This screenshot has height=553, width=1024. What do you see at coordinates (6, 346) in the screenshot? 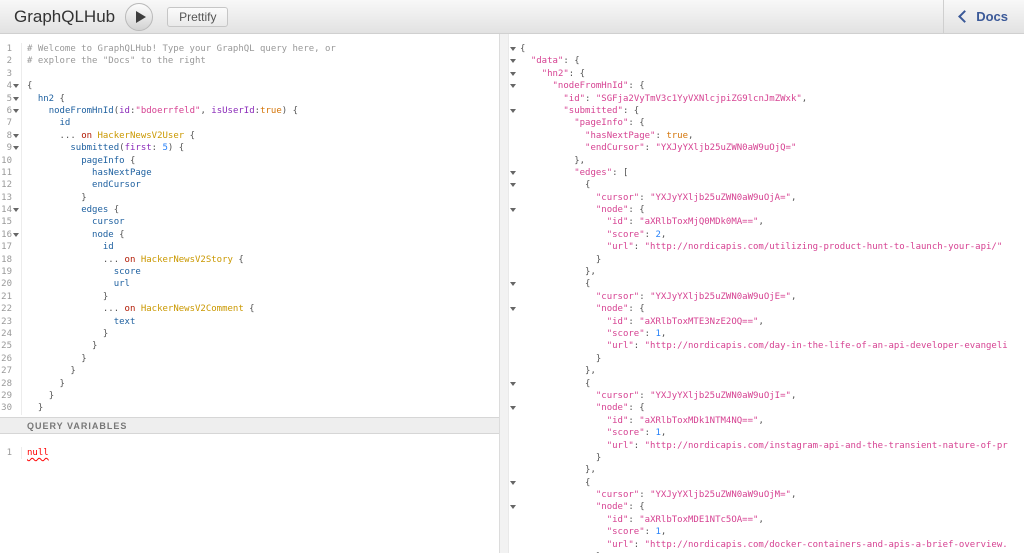
I see `line-number: 25` at bounding box center [6, 346].